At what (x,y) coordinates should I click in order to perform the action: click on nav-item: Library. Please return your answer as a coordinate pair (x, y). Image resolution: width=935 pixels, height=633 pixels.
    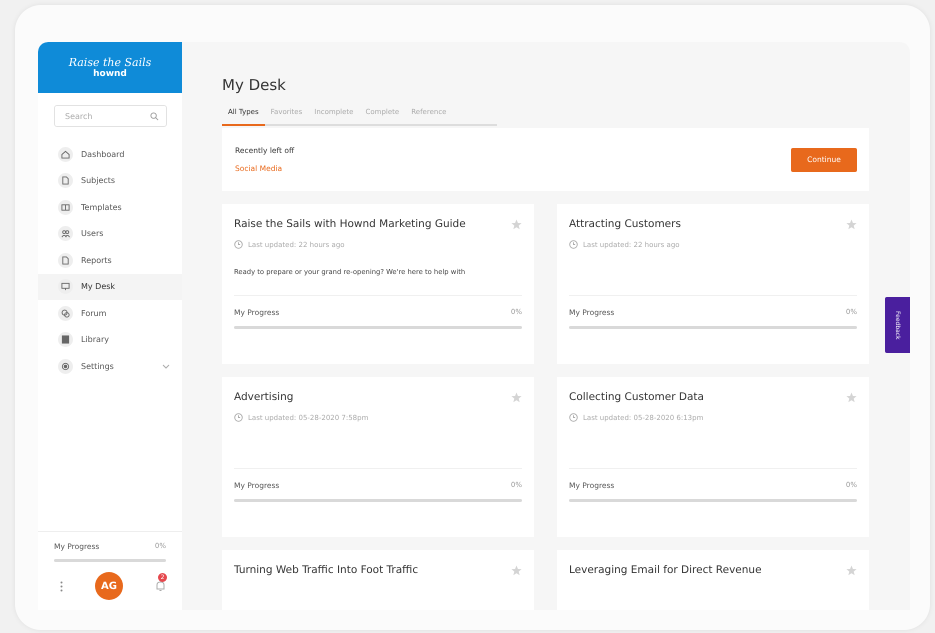
    Looking at the image, I should click on (110, 339).